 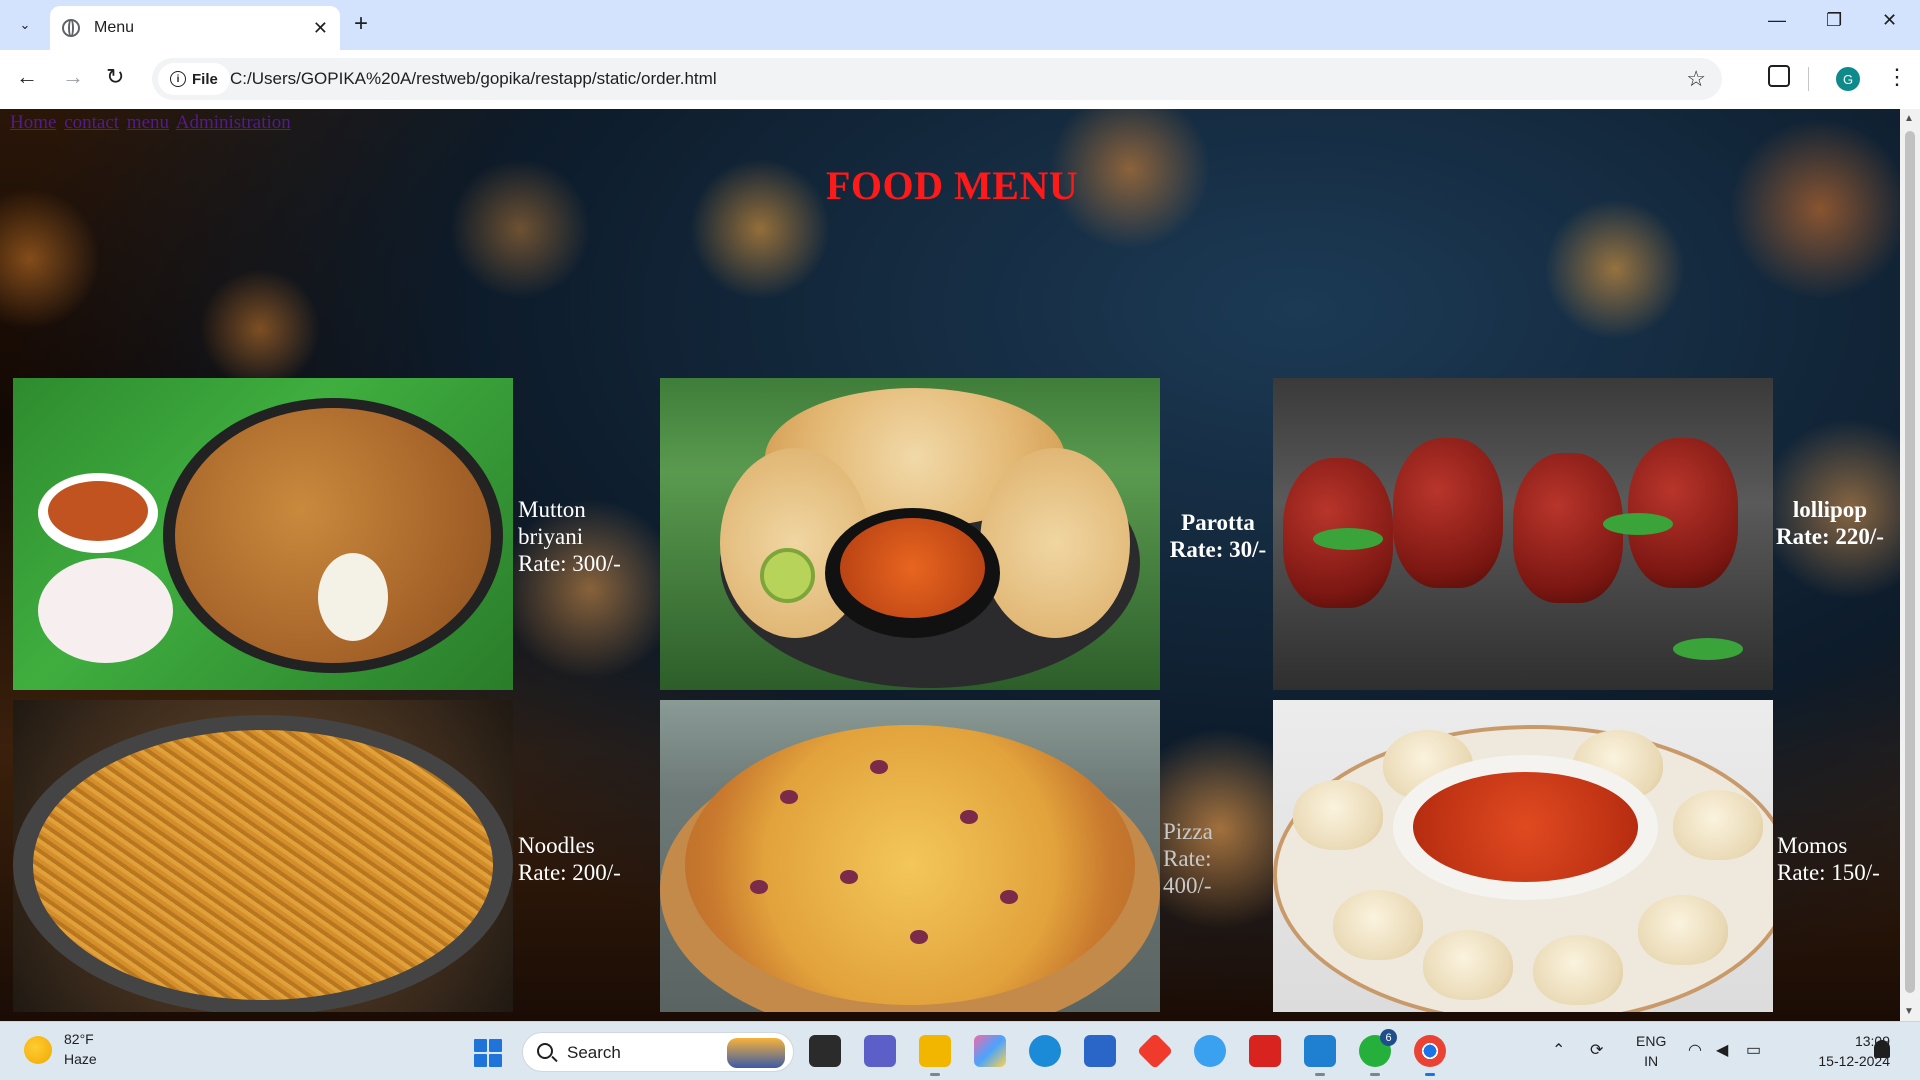 What do you see at coordinates (880, 1051) in the screenshot?
I see `teams-icon` at bounding box center [880, 1051].